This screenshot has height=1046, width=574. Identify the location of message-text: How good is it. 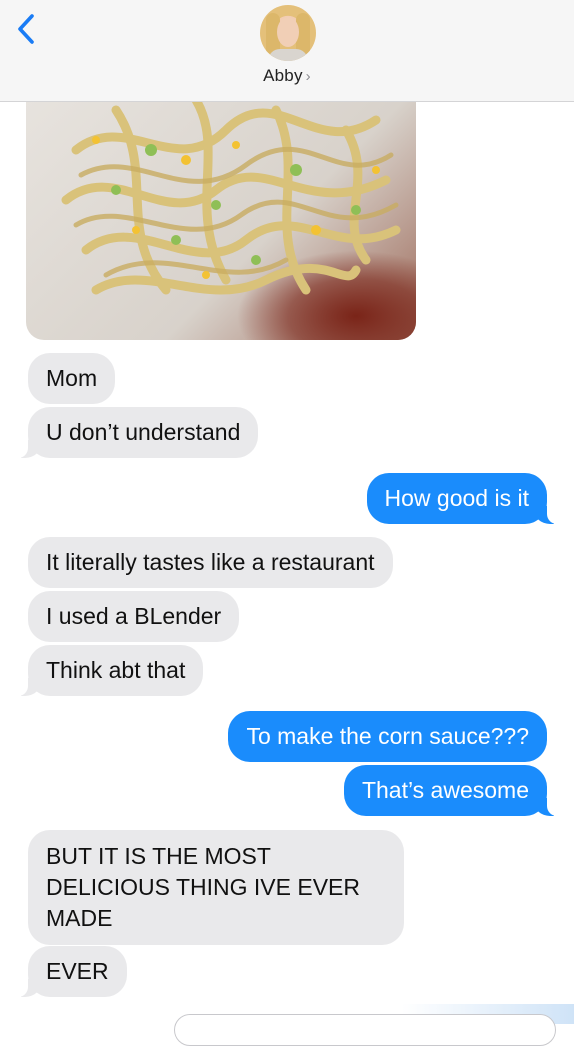
(456, 498).